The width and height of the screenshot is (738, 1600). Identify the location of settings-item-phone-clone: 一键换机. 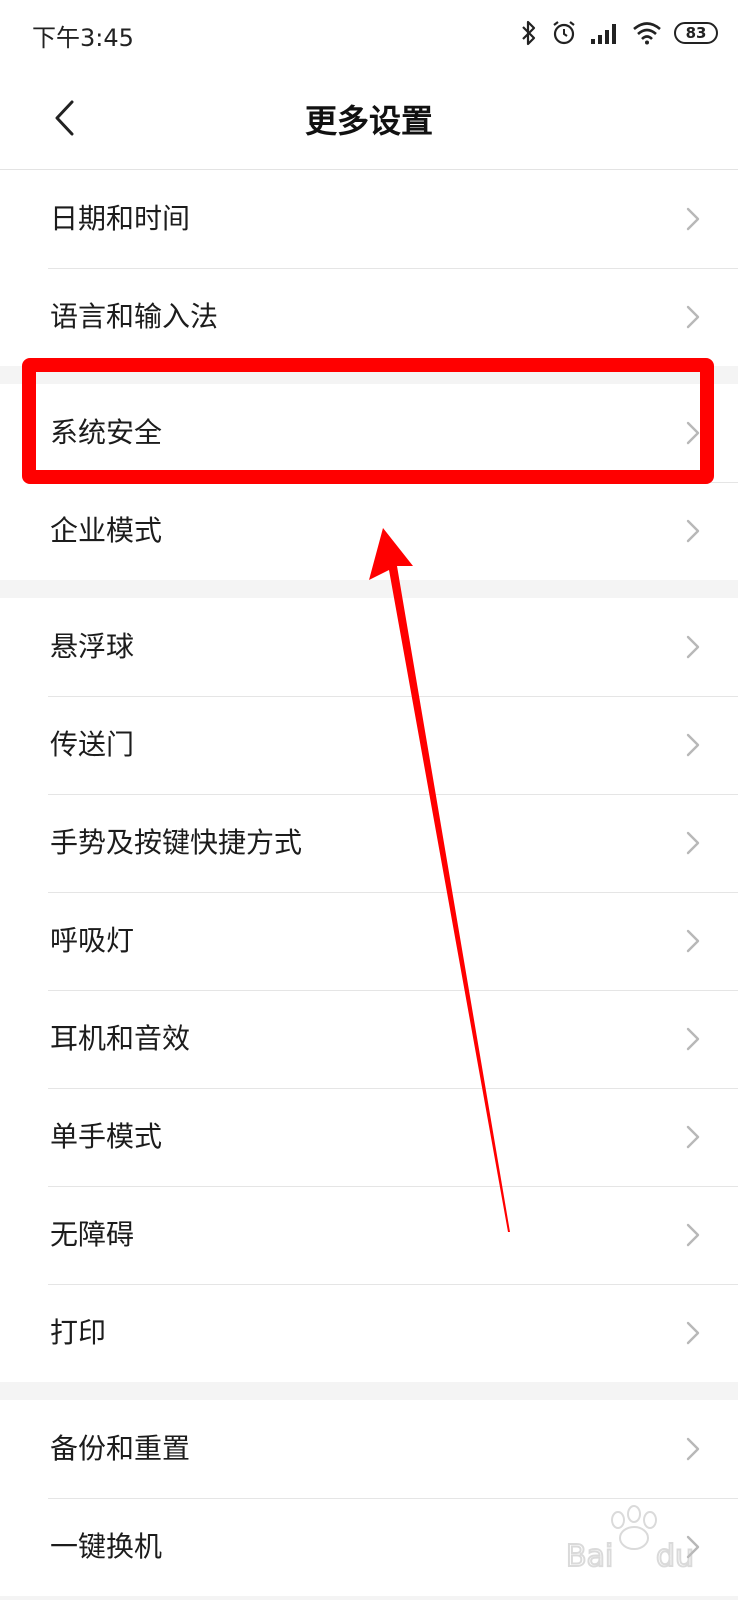
(369, 1547).